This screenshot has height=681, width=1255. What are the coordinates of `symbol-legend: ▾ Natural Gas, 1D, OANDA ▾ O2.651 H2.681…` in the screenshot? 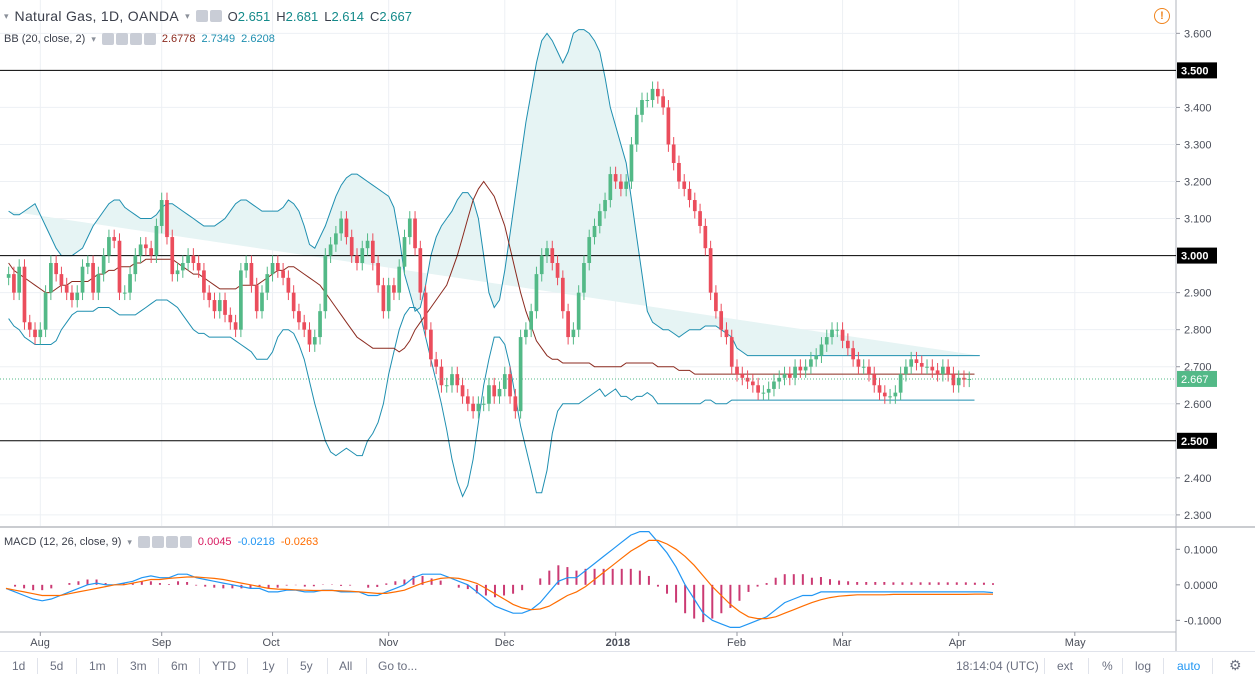 It's located at (208, 16).